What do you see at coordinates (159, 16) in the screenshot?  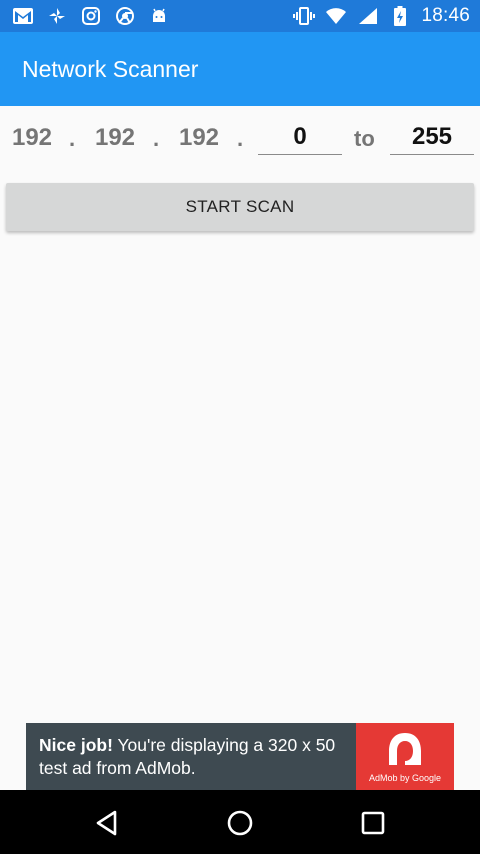 I see `android-icon` at bounding box center [159, 16].